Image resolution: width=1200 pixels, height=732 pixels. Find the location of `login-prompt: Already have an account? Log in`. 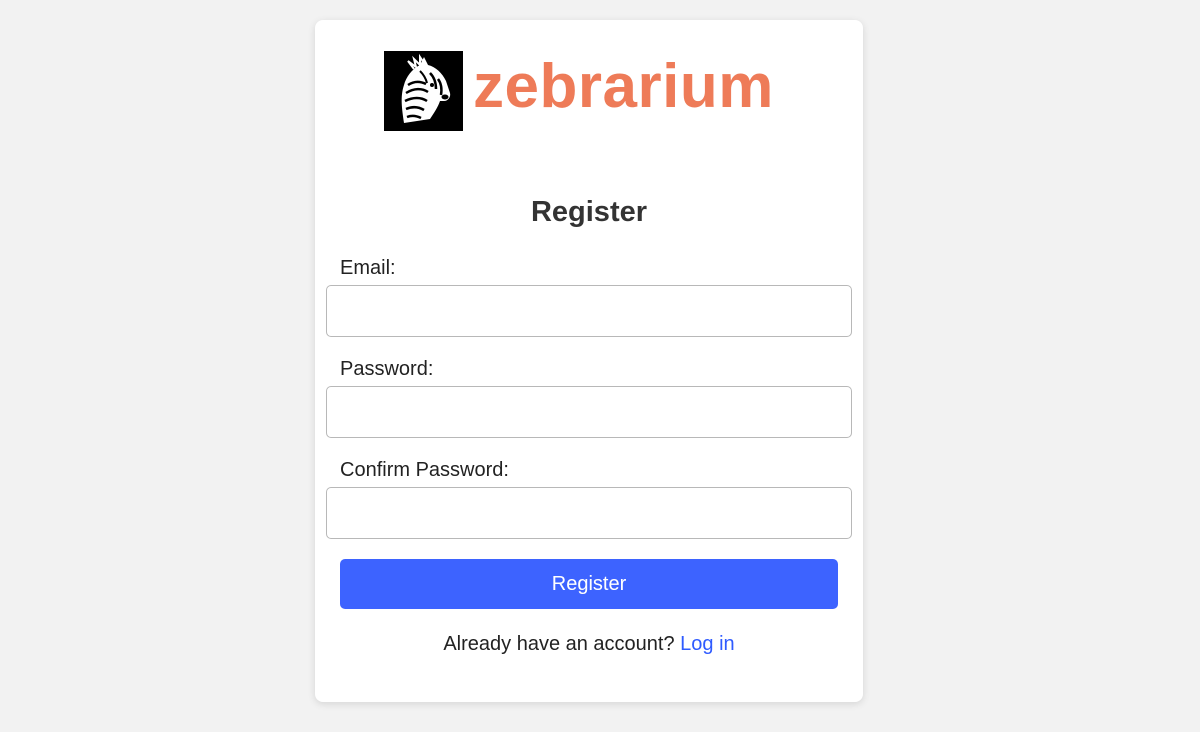

login-prompt: Already have an account? Log in is located at coordinates (589, 644).